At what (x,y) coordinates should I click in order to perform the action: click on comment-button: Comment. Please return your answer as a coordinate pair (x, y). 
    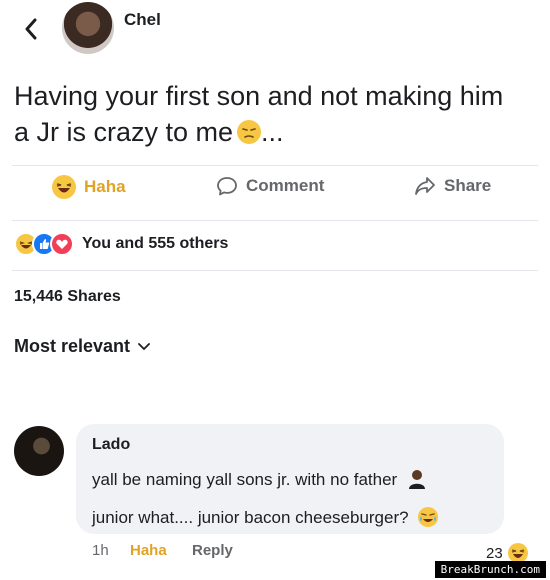
    Looking at the image, I should click on (270, 186).